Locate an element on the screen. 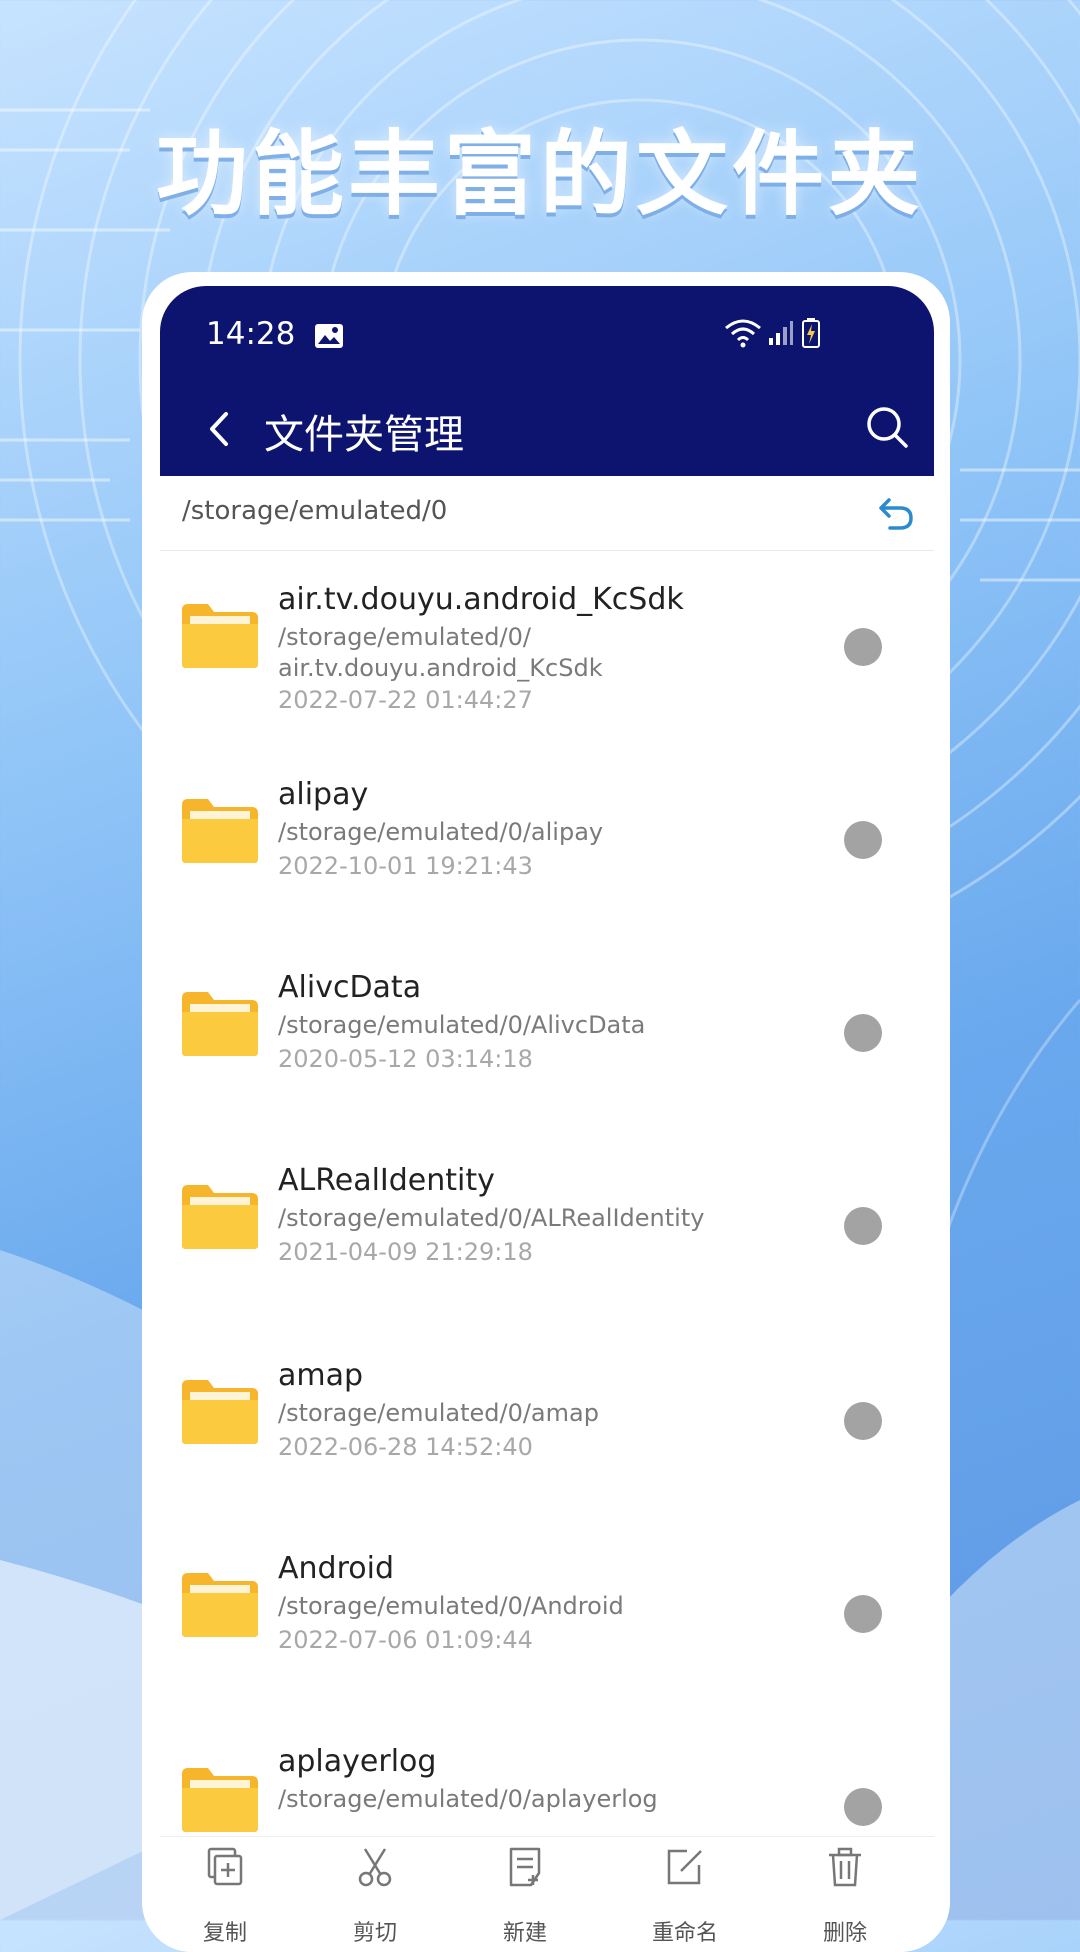 The image size is (1080, 1952). folder-name: alipay is located at coordinates (323, 794).